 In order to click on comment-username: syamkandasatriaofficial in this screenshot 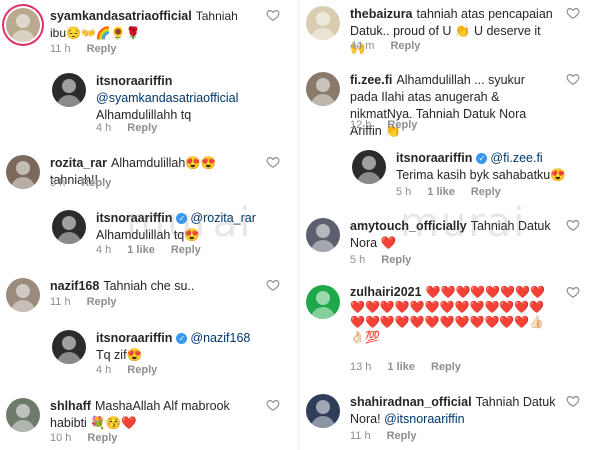, I will do `click(121, 16)`.